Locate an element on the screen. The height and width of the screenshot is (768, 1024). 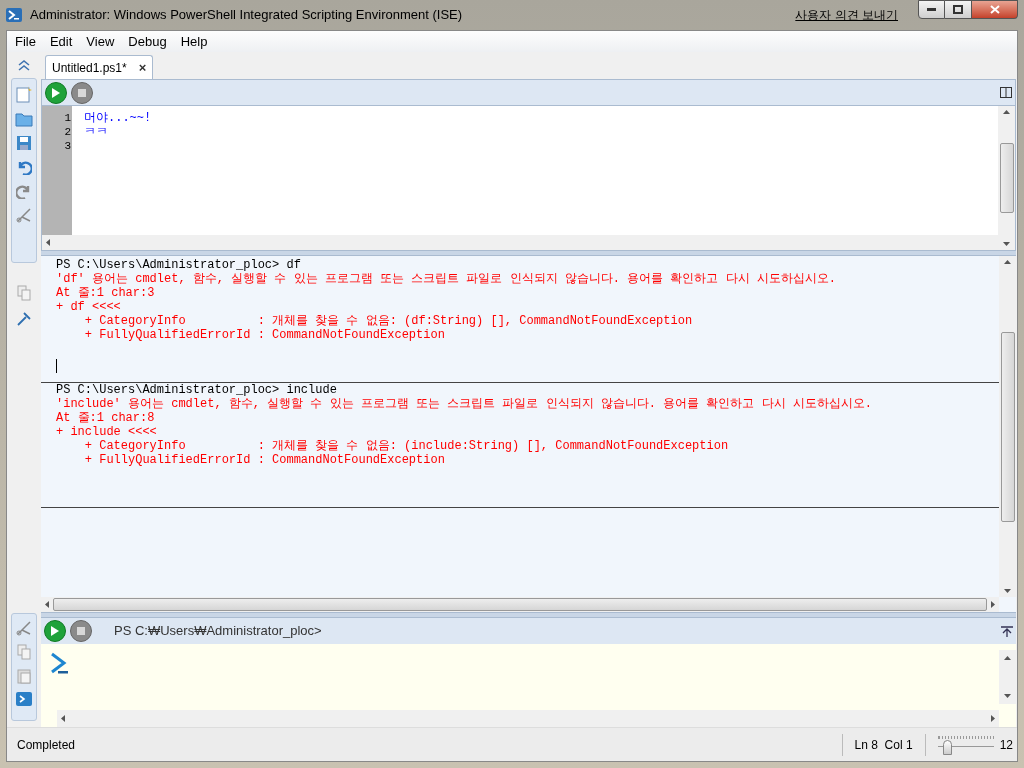
line-number: 2 is located at coordinates (67, 132).